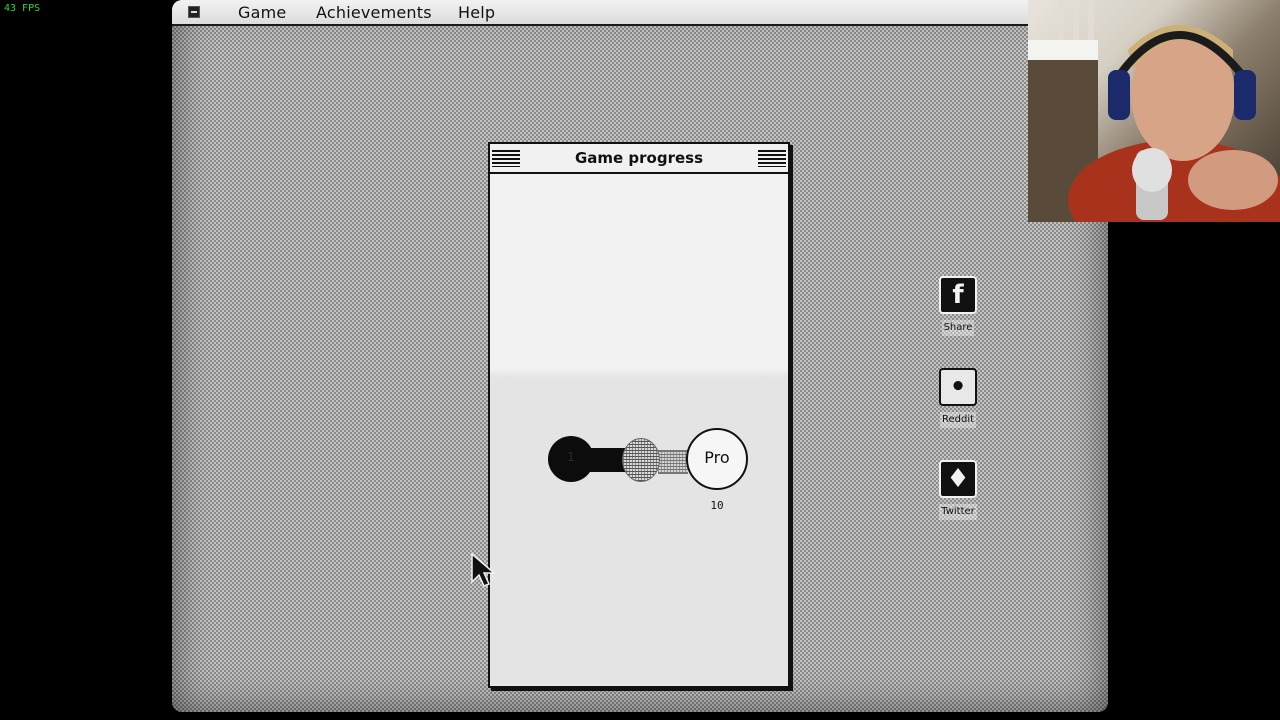 This screenshot has height=720, width=1280. Describe the element at coordinates (483, 569) in the screenshot. I see `mouse-pointer-icon` at that location.